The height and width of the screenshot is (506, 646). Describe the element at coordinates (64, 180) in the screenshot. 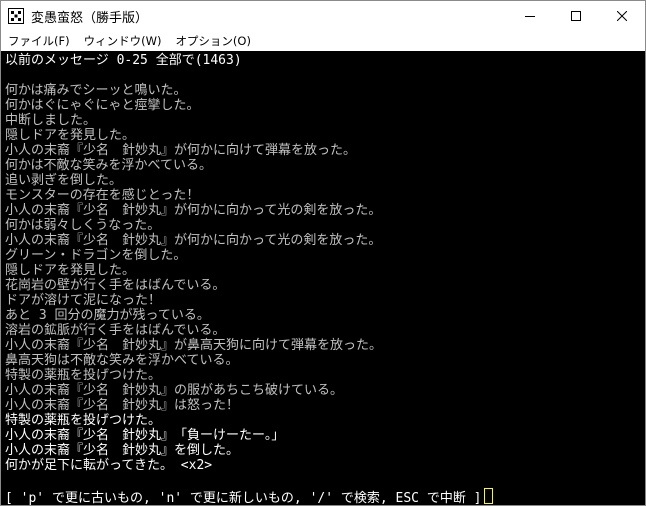

I see `log-line: 追い剥ぎを倒した。` at that location.